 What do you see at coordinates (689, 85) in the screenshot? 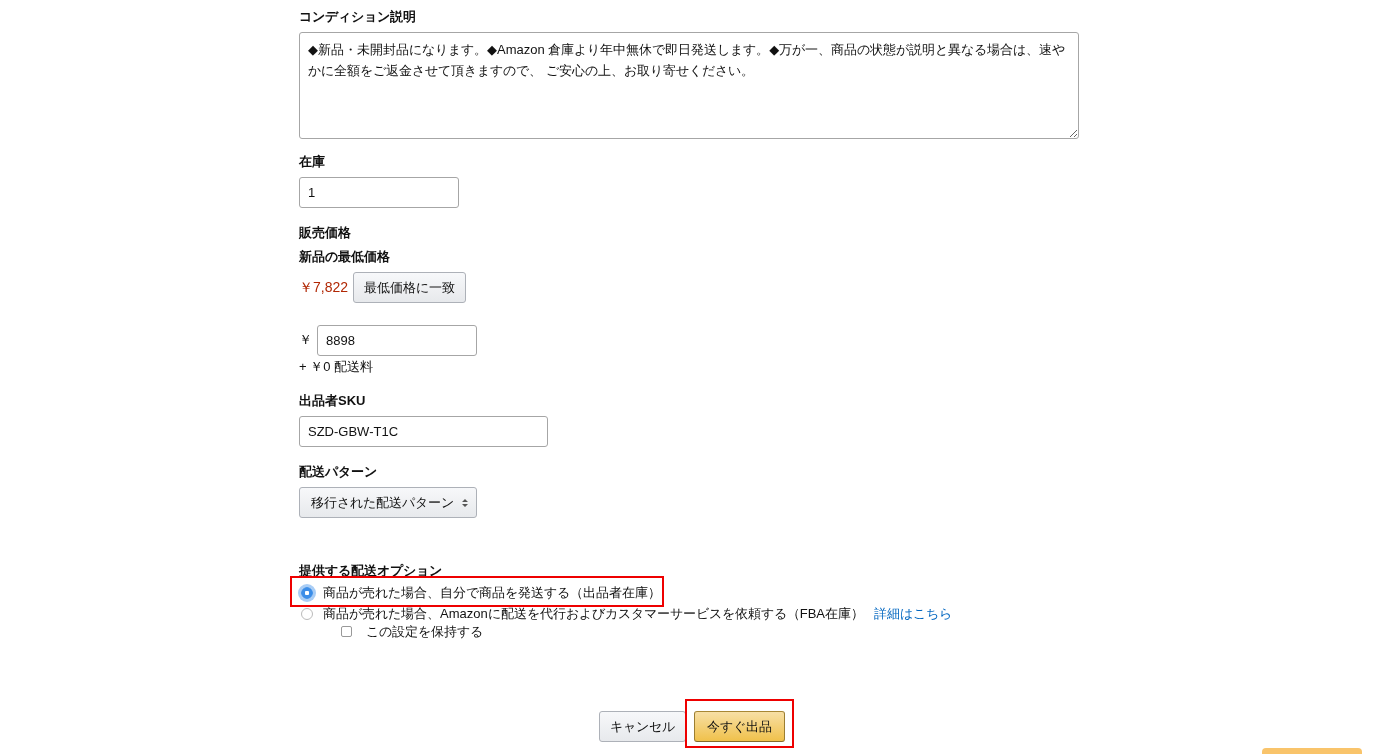
I see `condition-textarea: ◆新品・未開封品になります。◆Amazon 倉庫より年中無休で即日発送します。◆万が一、商品の状態が説明と異なる場合は、速やかに全額をご返金させて頂きますので、 ご安心の上、お取り寄せください。` at bounding box center [689, 85].